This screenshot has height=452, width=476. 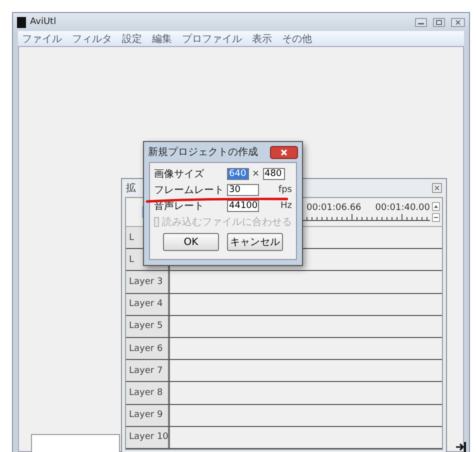 I want to click on layer-header: Layer 7, so click(x=148, y=371).